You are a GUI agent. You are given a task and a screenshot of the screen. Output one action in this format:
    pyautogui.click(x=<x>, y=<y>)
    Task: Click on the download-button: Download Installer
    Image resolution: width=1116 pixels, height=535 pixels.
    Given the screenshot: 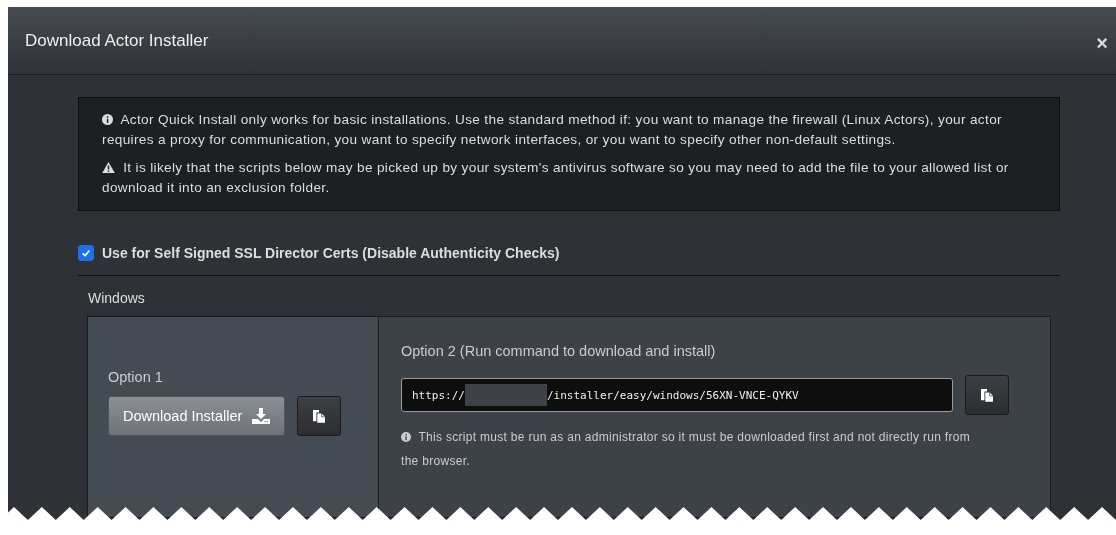 What is the action you would take?
    pyautogui.click(x=197, y=416)
    